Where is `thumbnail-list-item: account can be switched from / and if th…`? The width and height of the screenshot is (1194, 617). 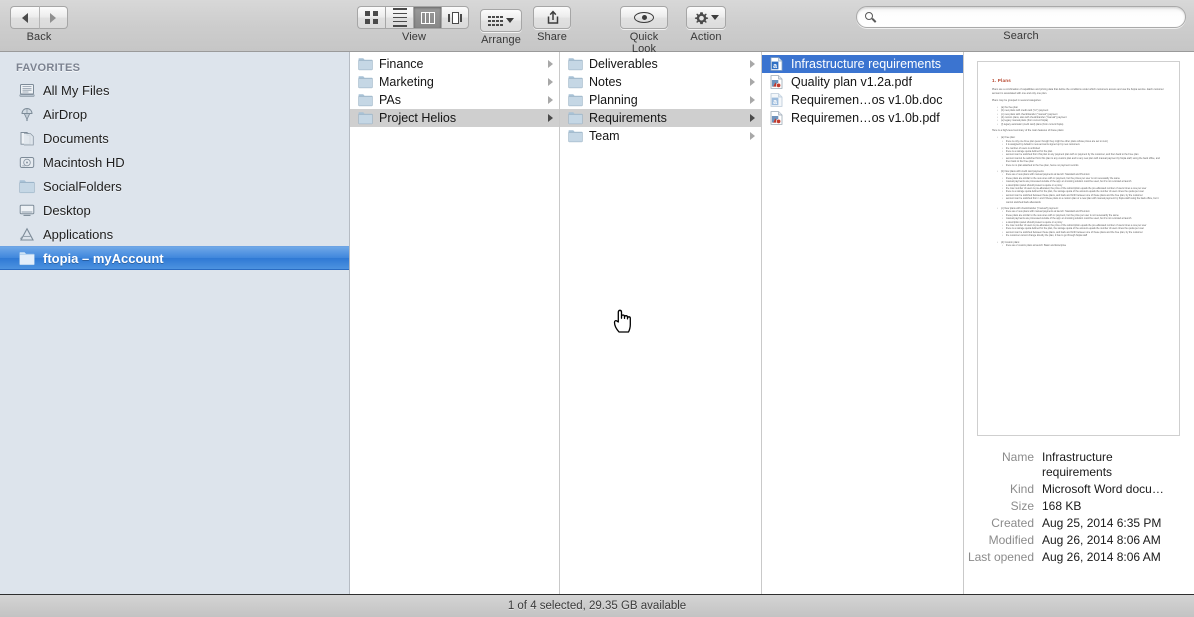
thumbnail-list-item: account can be switched from / and if th… is located at coordinates (1083, 200).